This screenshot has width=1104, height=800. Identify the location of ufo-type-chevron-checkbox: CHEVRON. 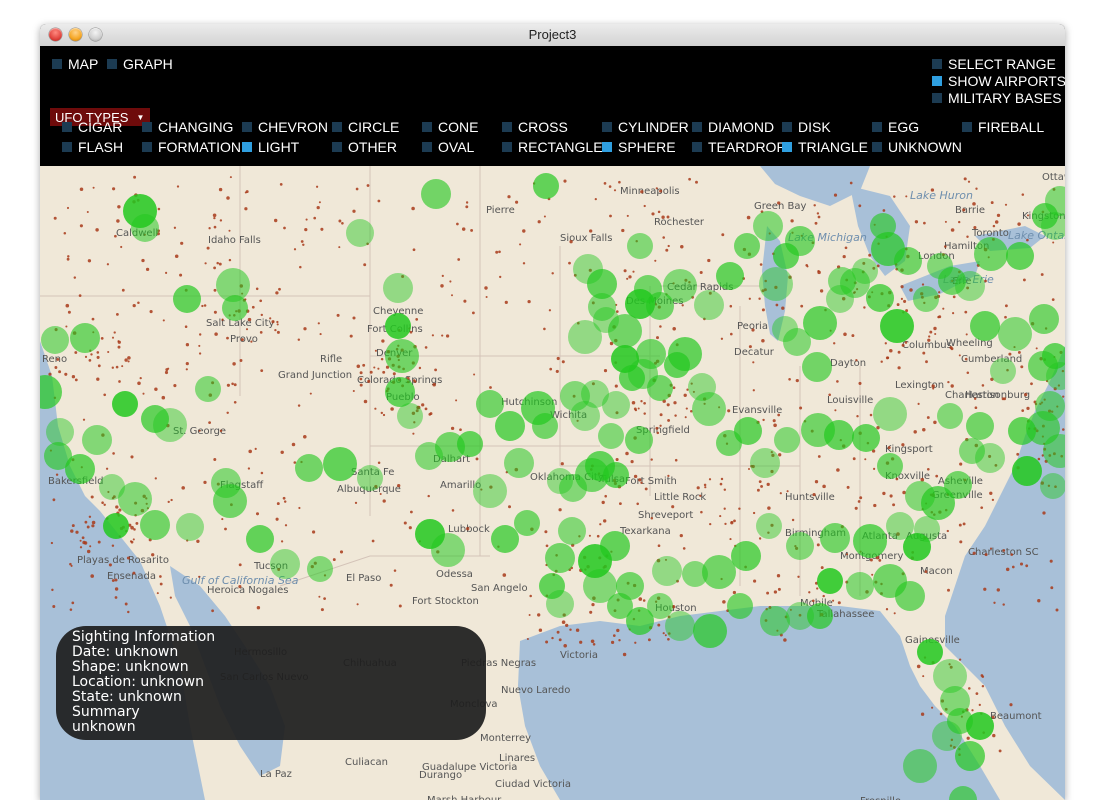
(285, 127).